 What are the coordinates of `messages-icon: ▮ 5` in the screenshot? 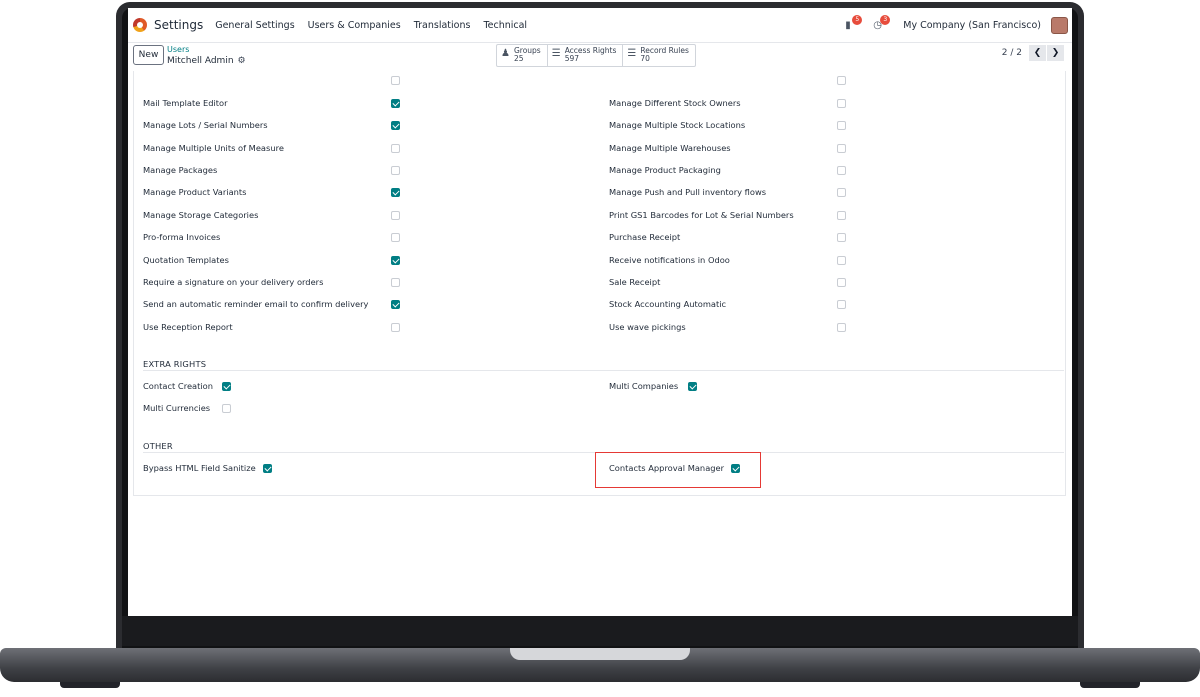 It's located at (854, 22).